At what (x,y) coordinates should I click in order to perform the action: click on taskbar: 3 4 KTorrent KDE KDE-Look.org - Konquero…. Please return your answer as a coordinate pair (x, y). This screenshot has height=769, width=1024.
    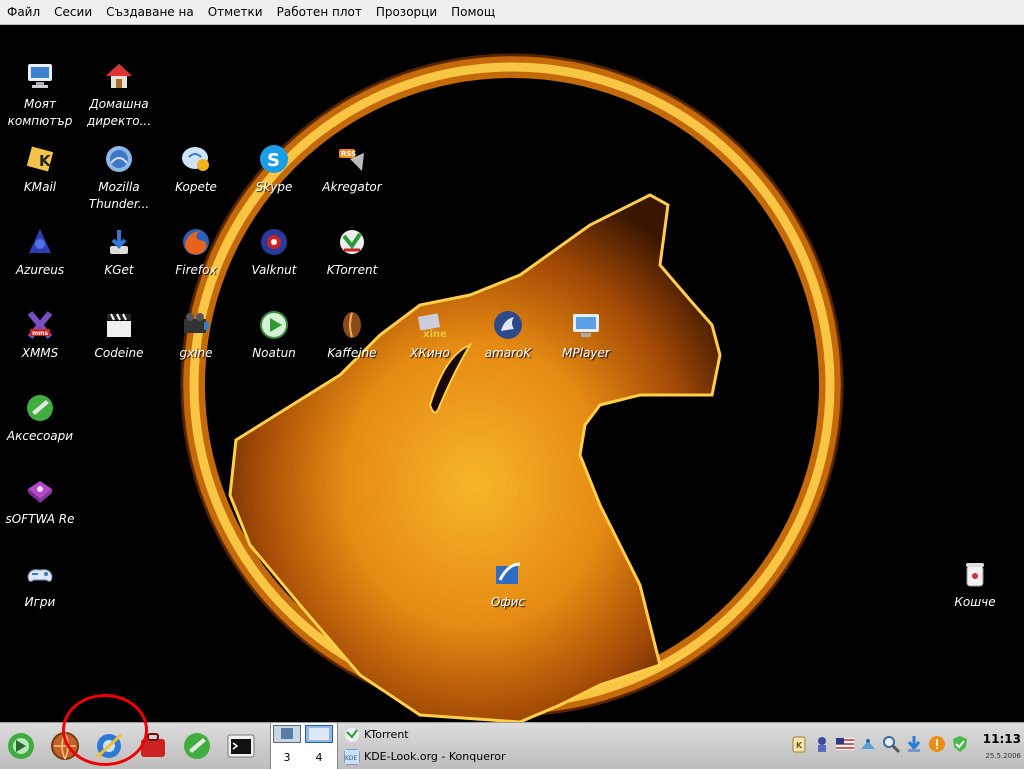
    Looking at the image, I should click on (512, 745).